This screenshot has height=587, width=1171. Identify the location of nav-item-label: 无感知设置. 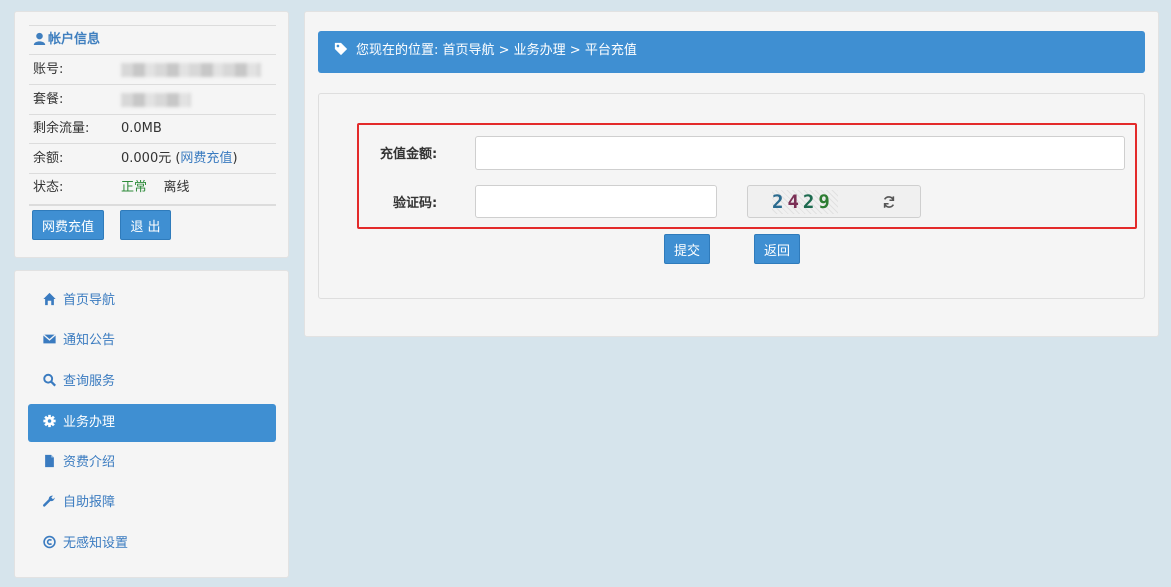
(96, 543).